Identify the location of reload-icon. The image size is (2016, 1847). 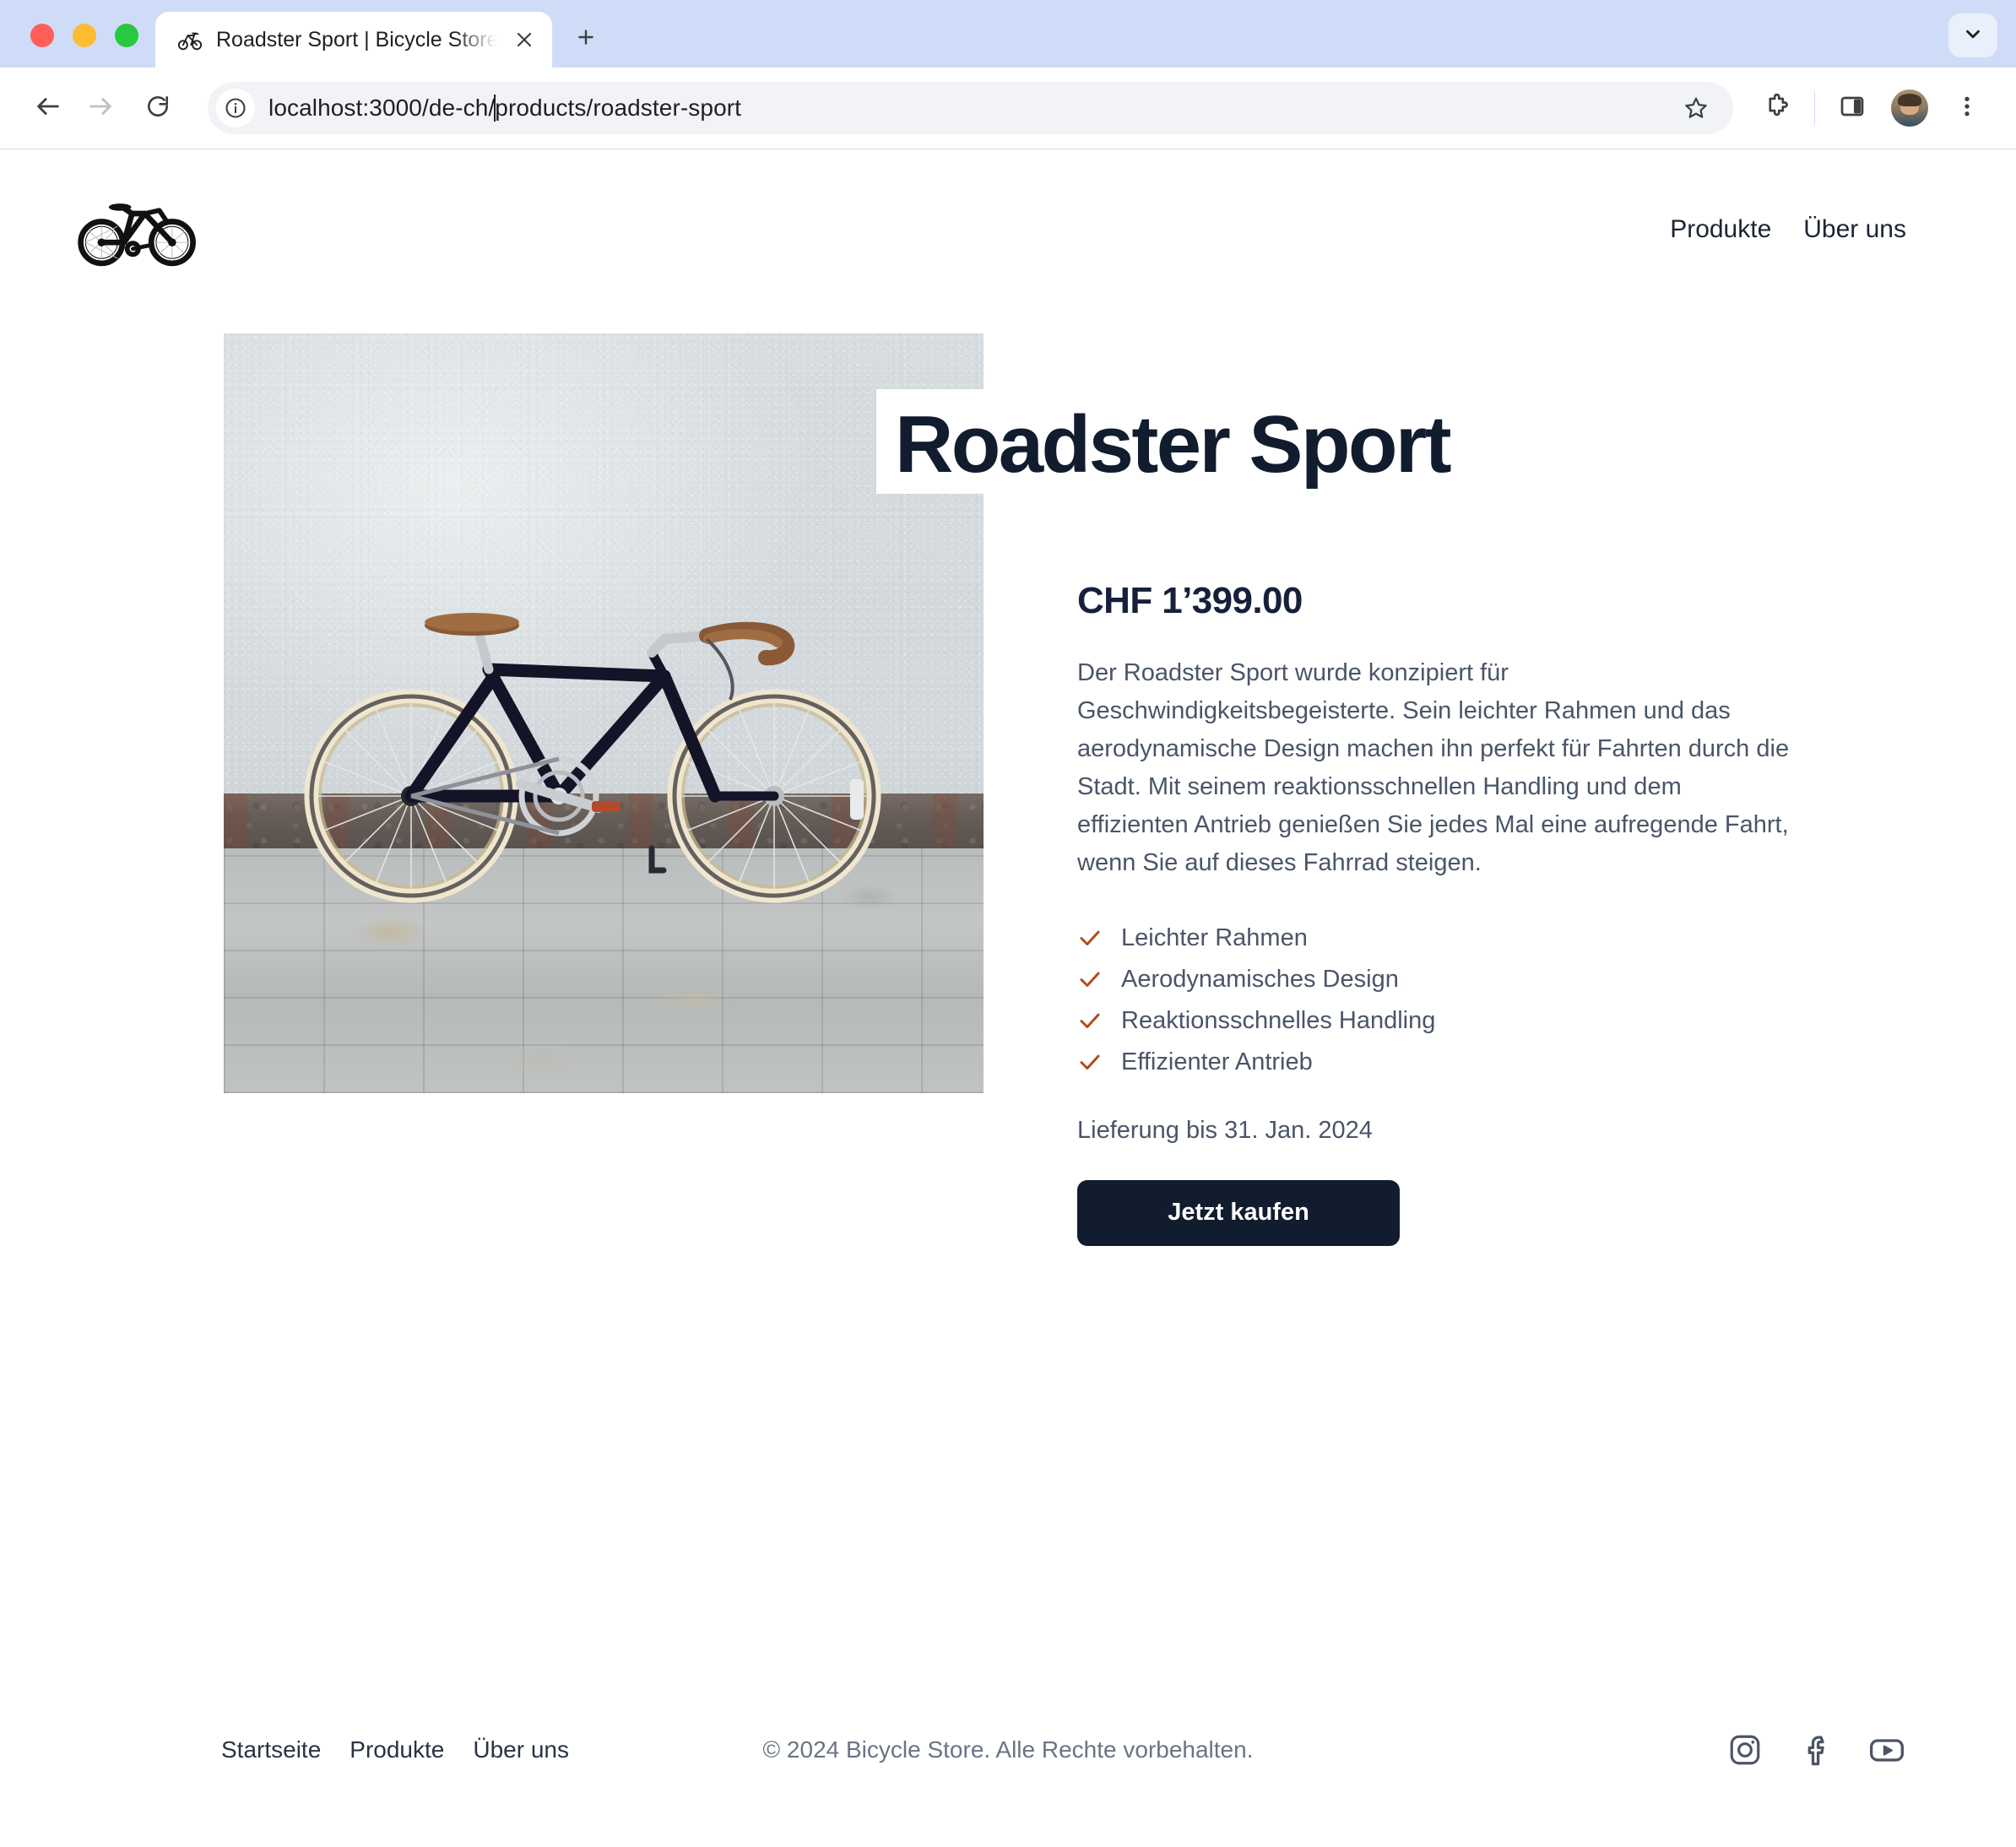
(157, 108).